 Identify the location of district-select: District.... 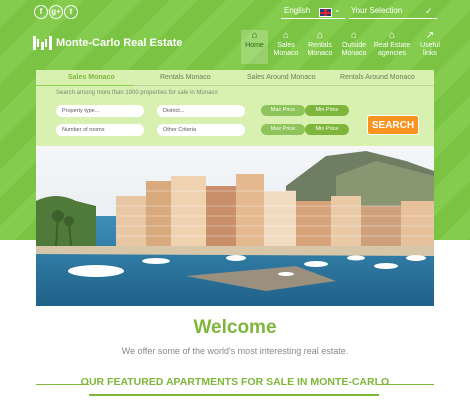
(201, 111).